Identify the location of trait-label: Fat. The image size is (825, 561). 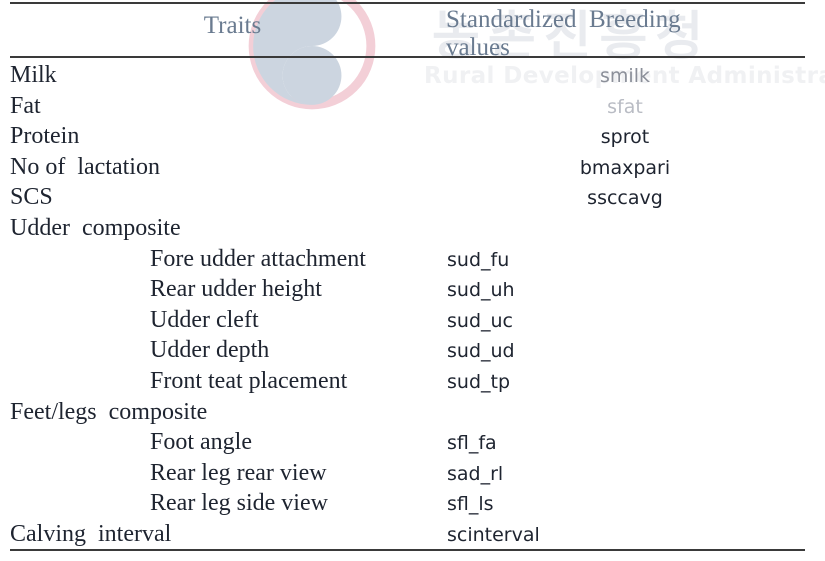
(25, 105).